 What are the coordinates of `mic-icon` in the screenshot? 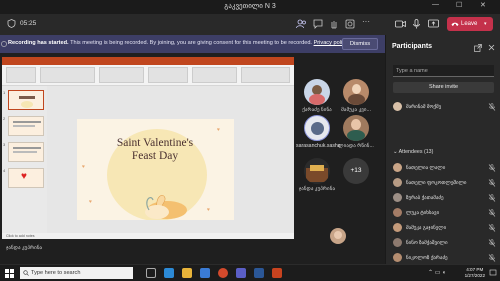 It's located at (416, 24).